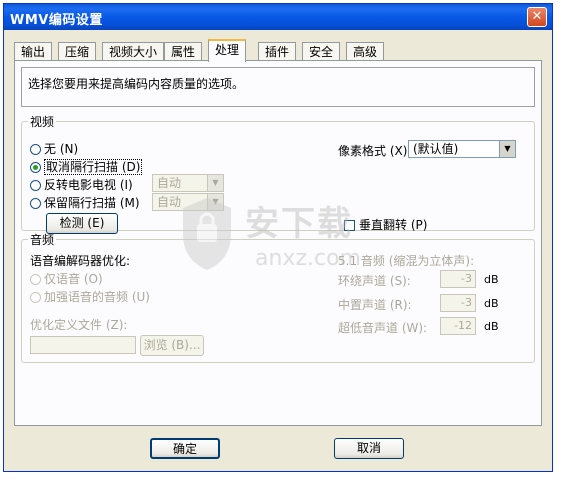 This screenshot has width=570, height=479. Describe the element at coordinates (227, 50) in the screenshot. I see `tab-processing: 处理` at that location.